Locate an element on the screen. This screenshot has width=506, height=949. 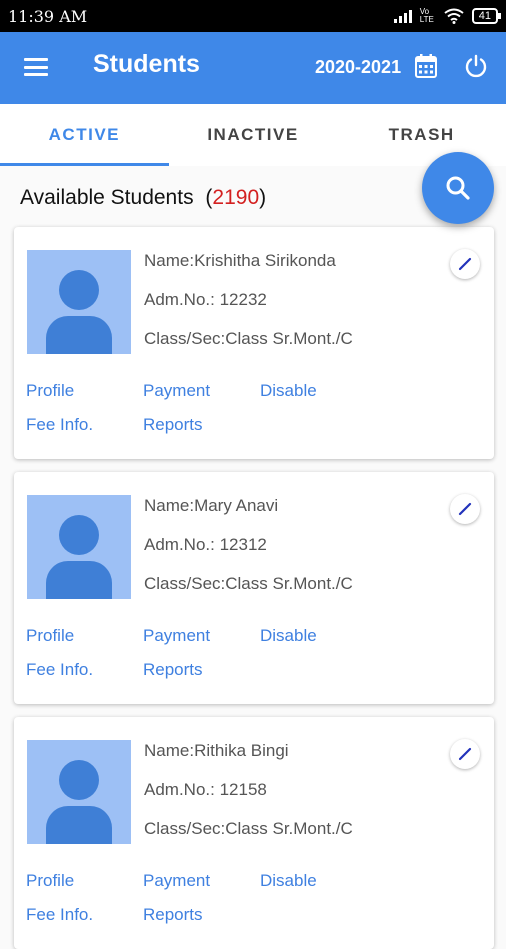
battery-icon: 41 is located at coordinates (486, 16).